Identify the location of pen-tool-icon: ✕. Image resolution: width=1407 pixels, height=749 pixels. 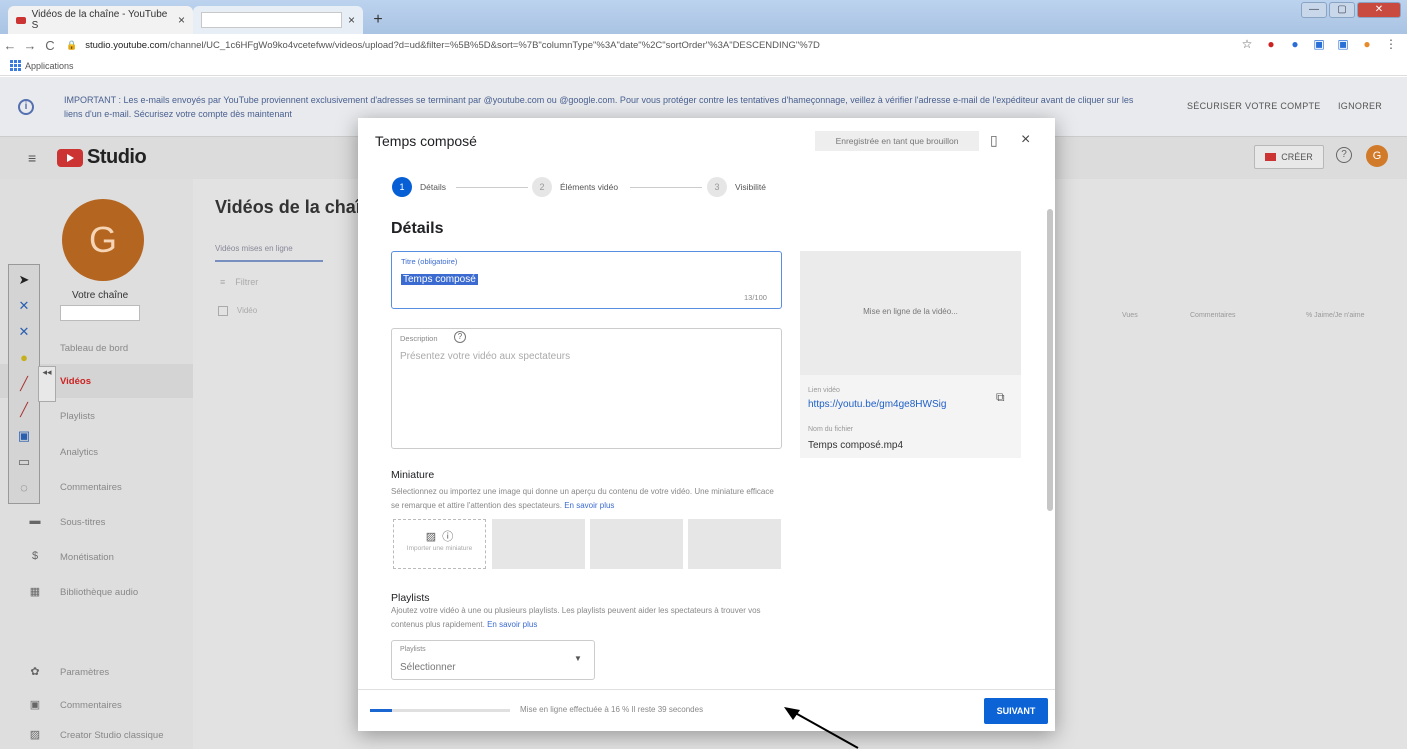
(24, 306).